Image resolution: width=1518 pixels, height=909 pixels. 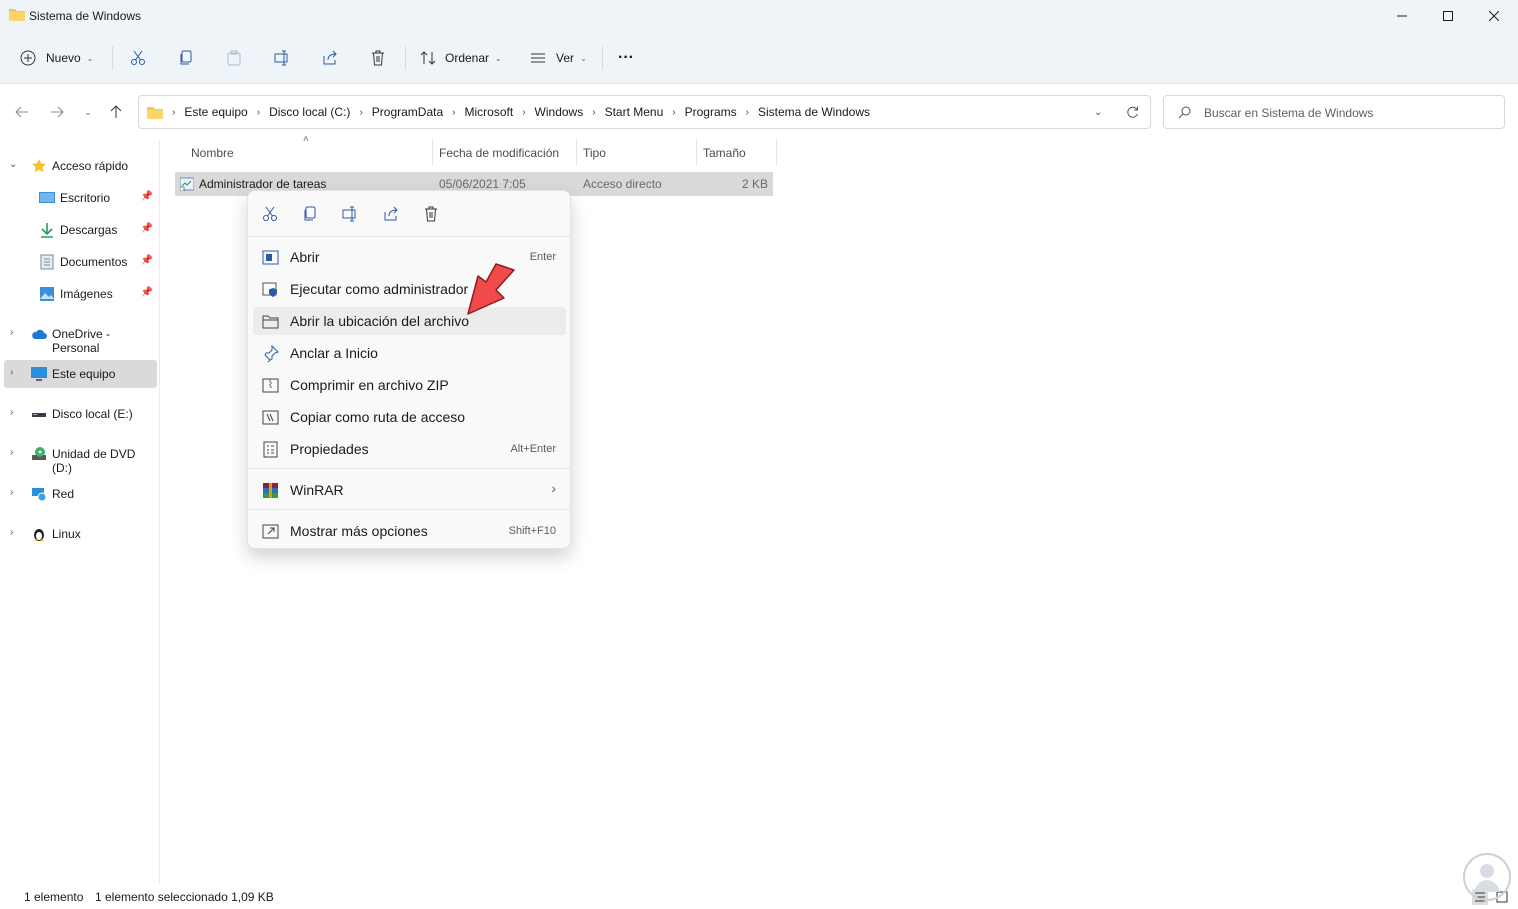 I want to click on sidebar-item-label: Documentos, so click(x=94, y=262).